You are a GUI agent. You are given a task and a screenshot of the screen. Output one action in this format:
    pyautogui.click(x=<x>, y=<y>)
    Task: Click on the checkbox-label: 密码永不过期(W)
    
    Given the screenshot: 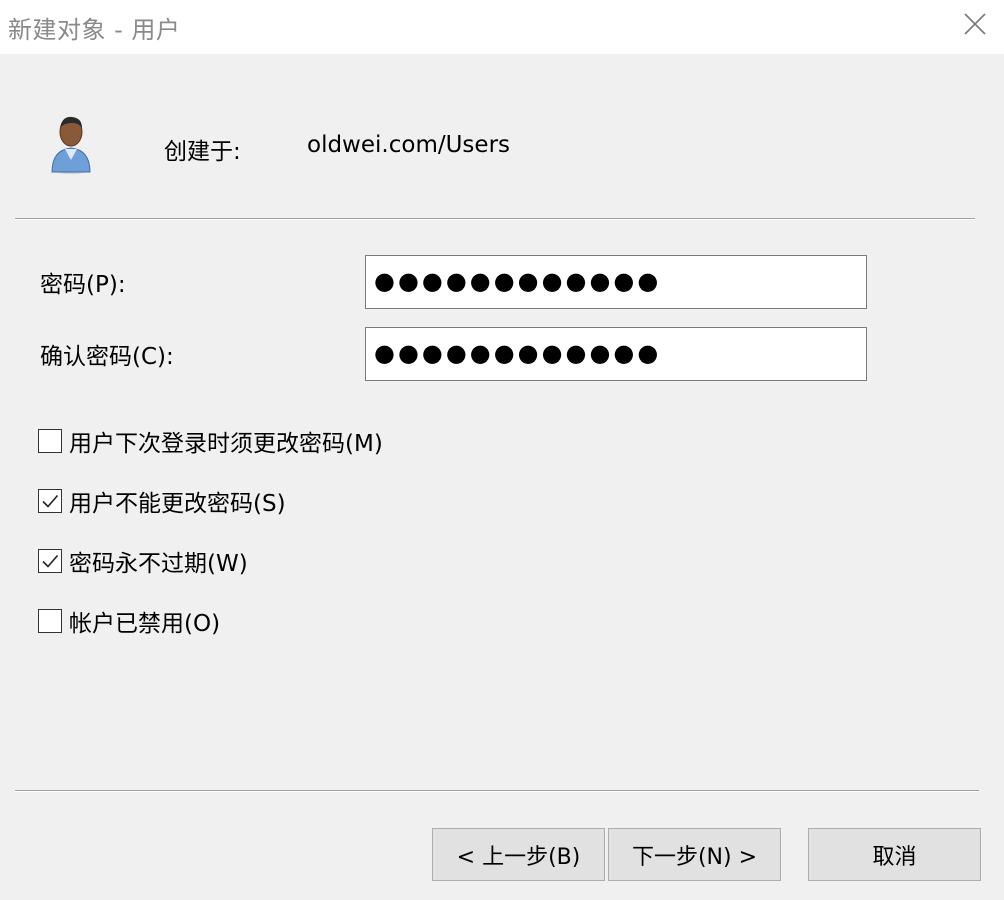 What is the action you would take?
    pyautogui.click(x=158, y=564)
    